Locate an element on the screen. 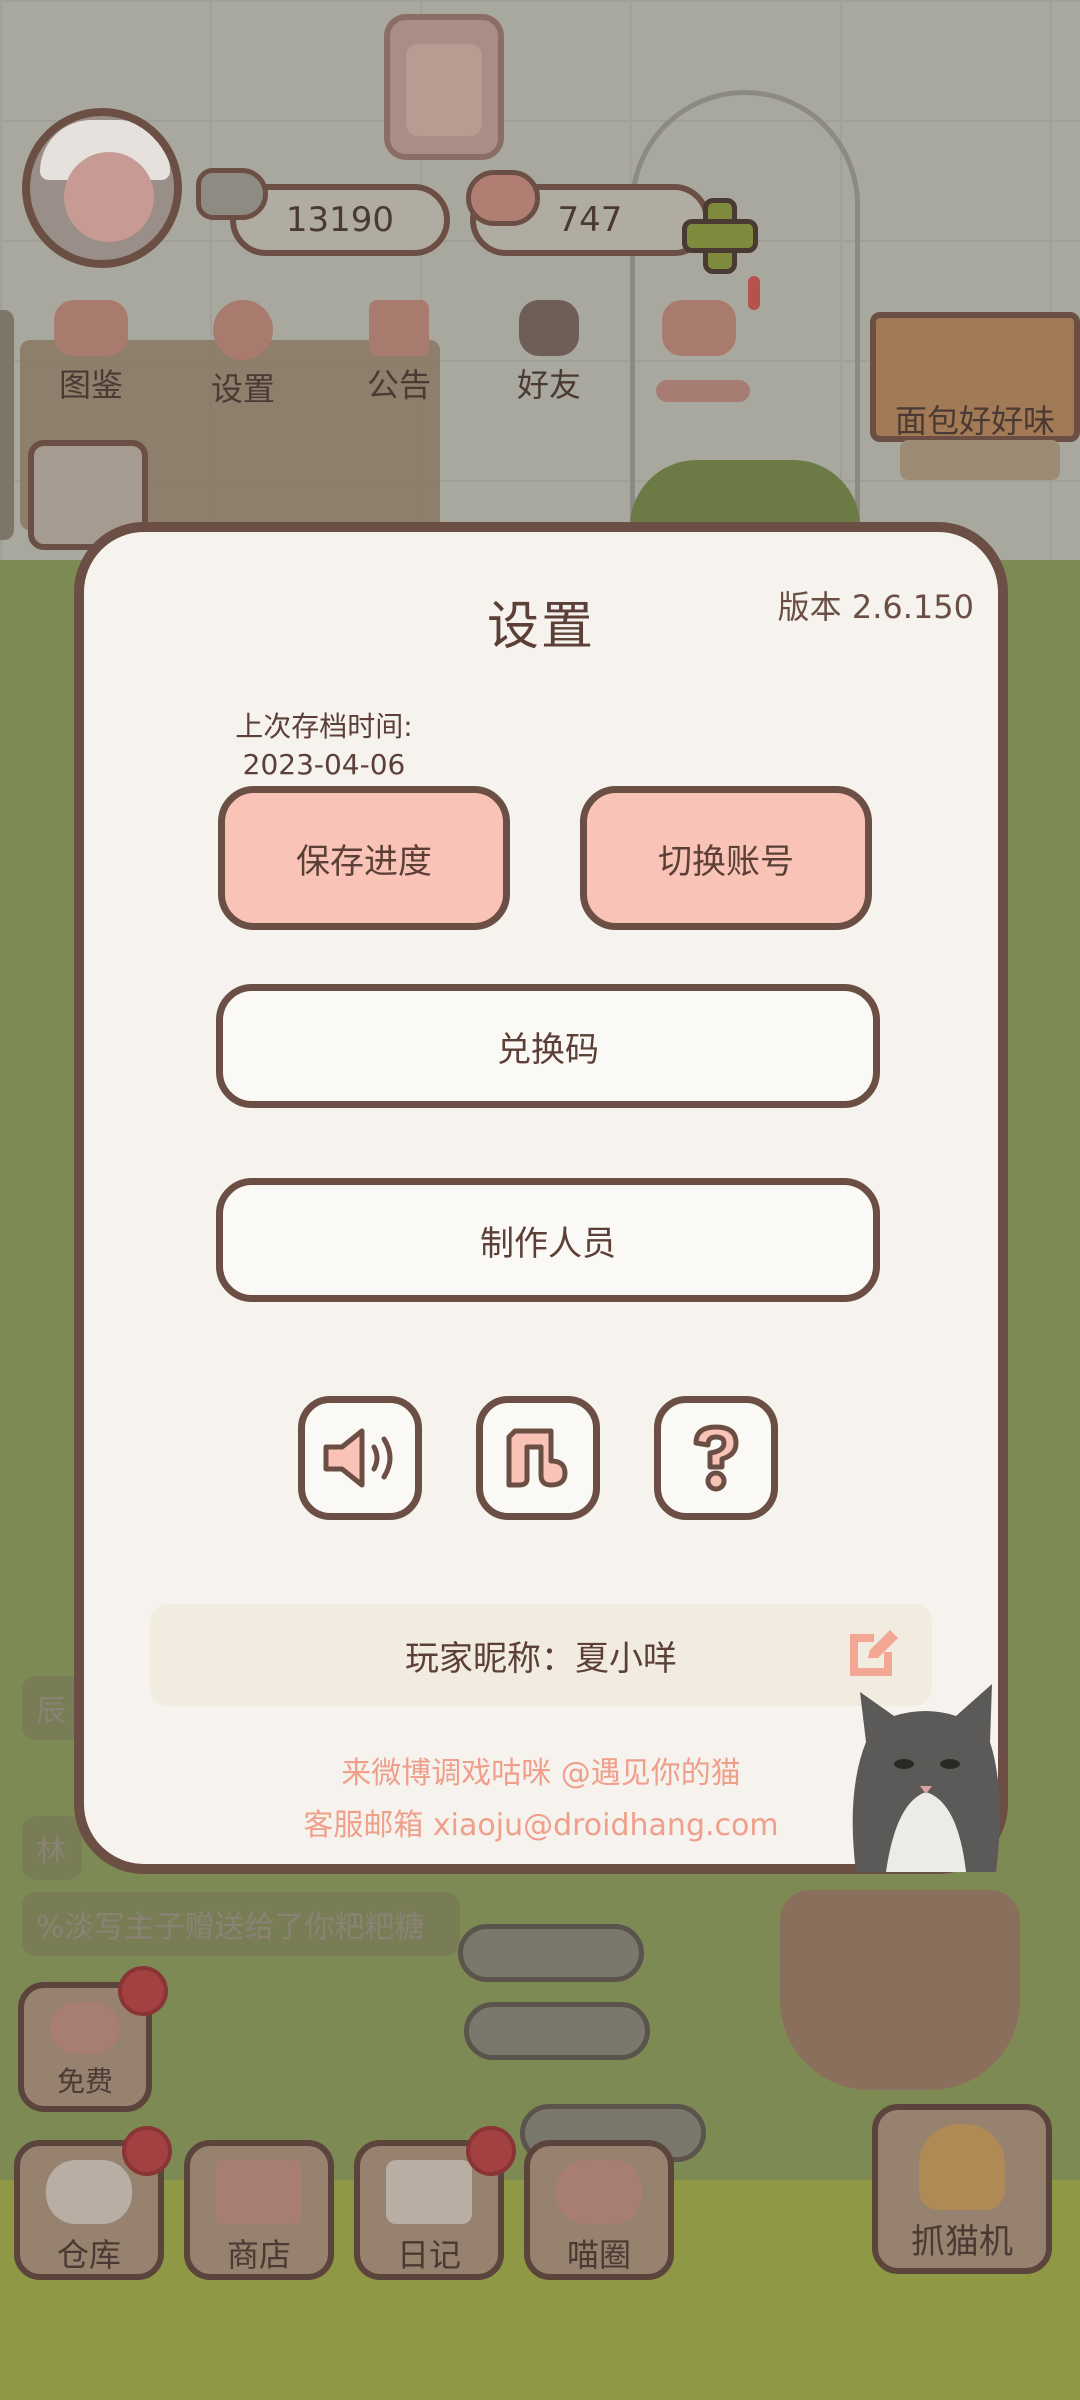 The image size is (1080, 2400). menu-handbook: 图鉴 is located at coordinates (91, 353).